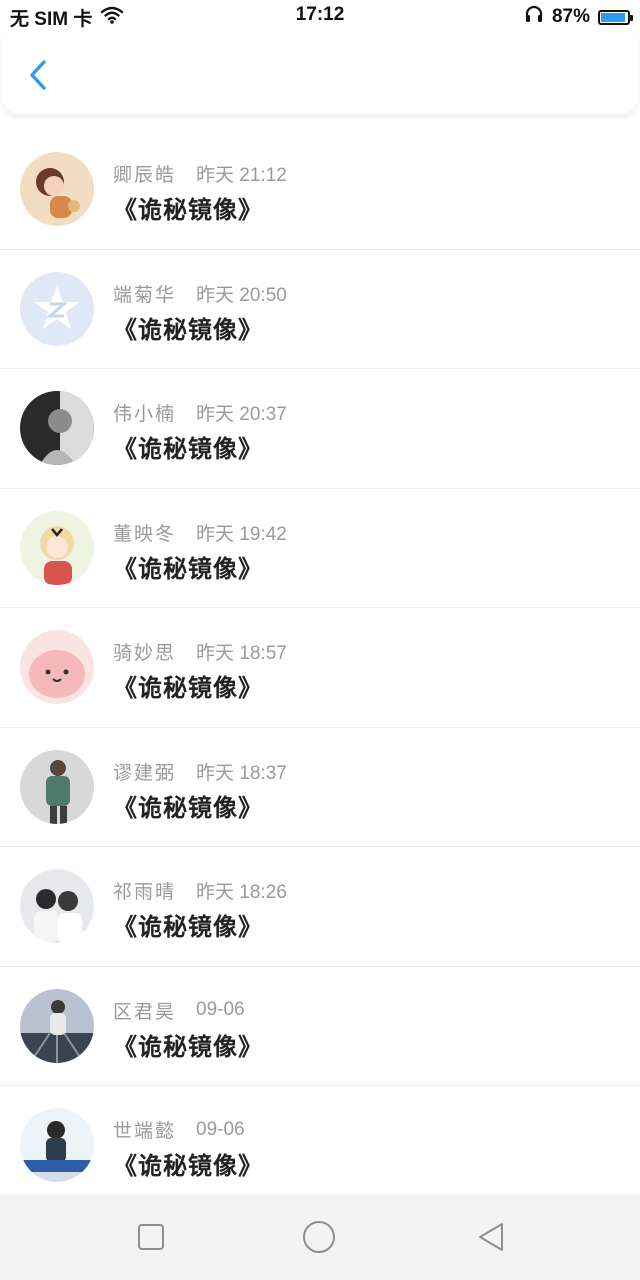  Describe the element at coordinates (320, 1140) in the screenshot. I see `list-item: 世端懿 09-06 《诡秘镜像》` at that location.